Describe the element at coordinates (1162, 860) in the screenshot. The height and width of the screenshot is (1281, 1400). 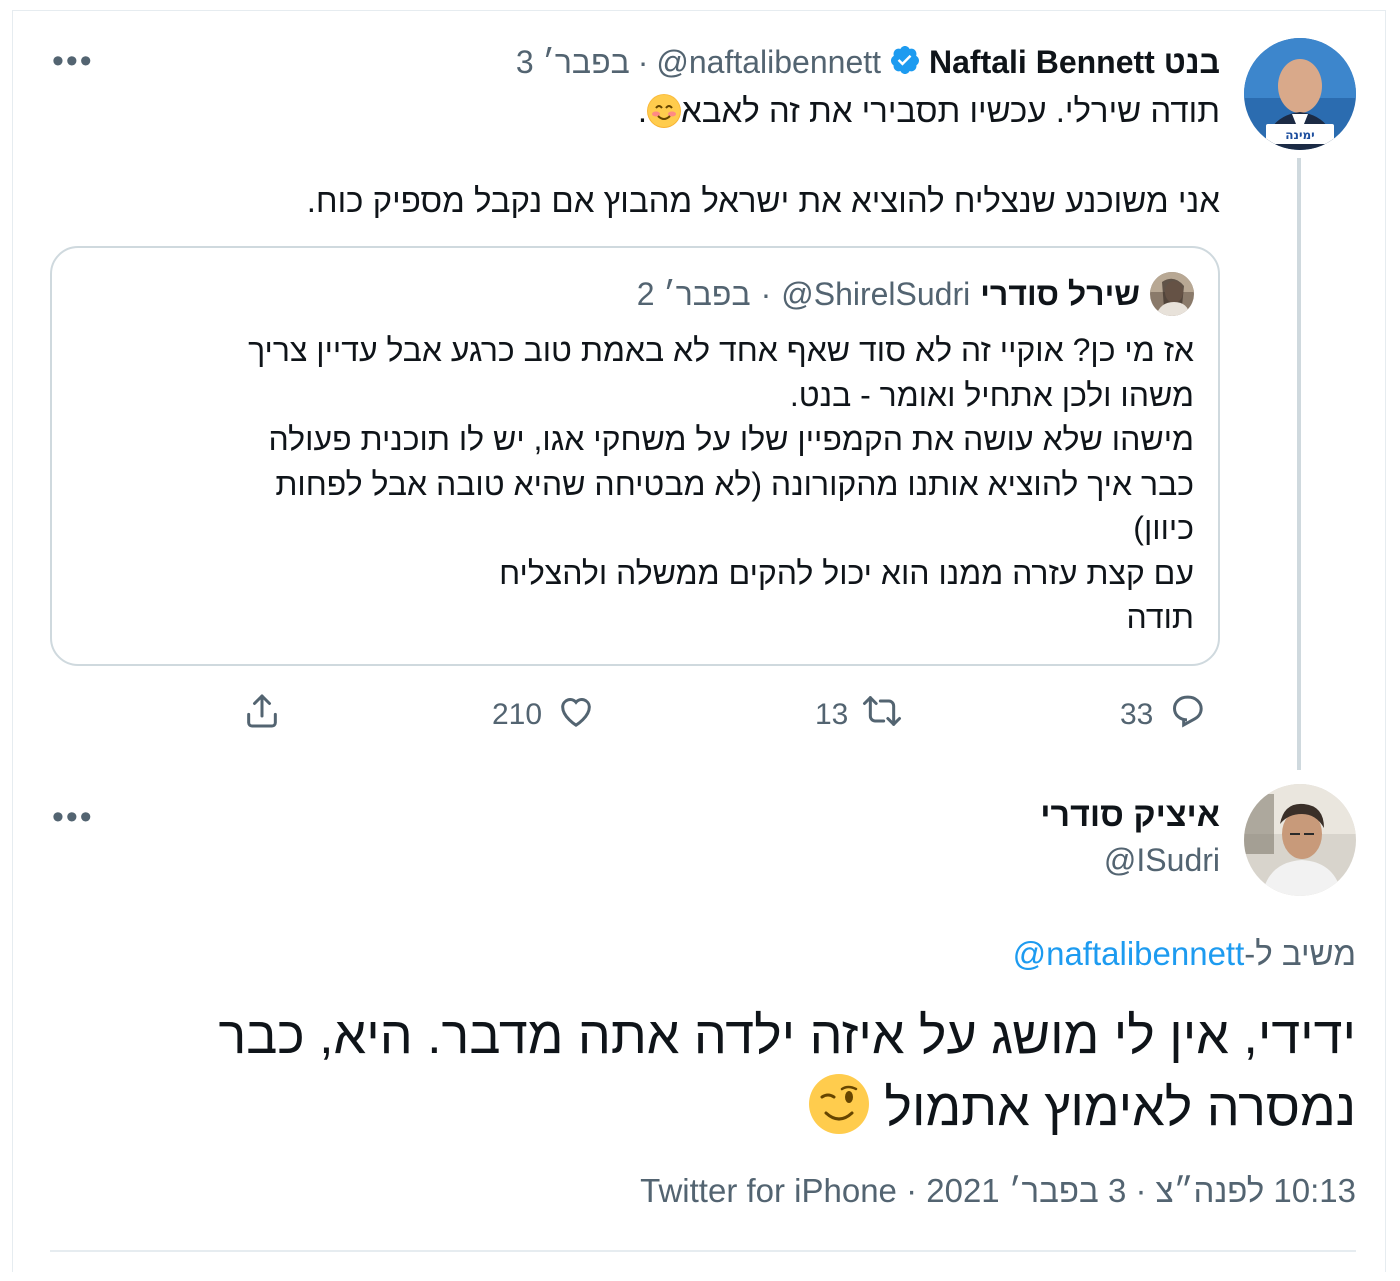
I see `author-handle: @ISudri` at that location.